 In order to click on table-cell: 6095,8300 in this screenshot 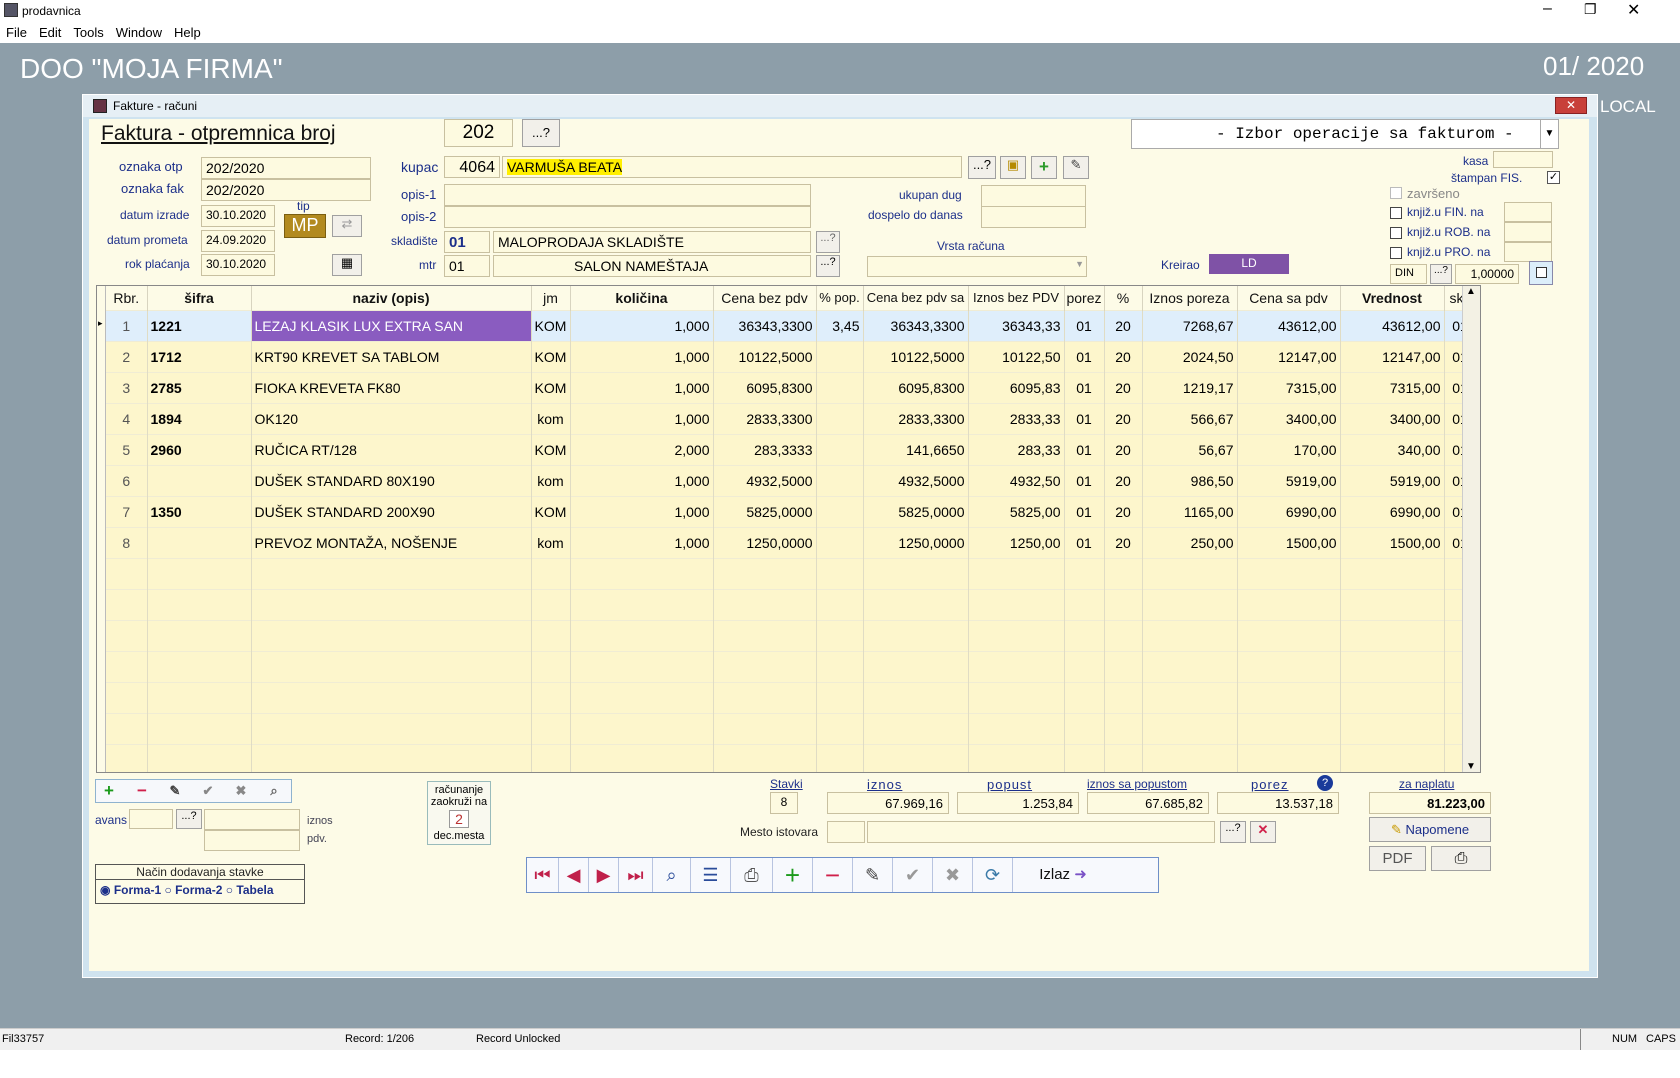, I will do `click(916, 387)`.